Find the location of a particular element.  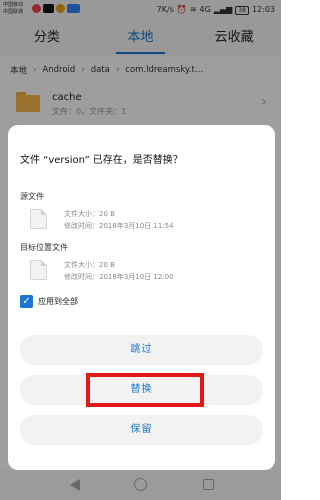

apply-to-all-toggle: ✓ 应用到全部 is located at coordinates (49, 301).